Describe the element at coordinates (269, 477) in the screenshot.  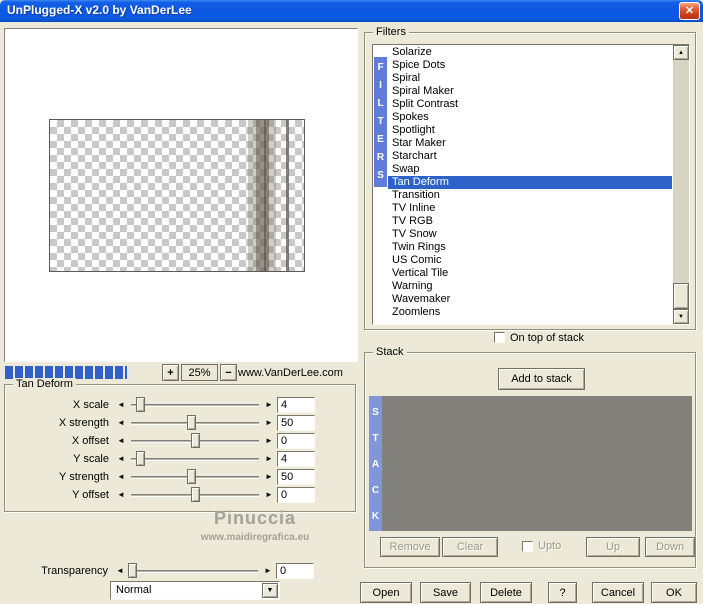
I see `y-strength-increment-arrow-icon: ►` at that location.